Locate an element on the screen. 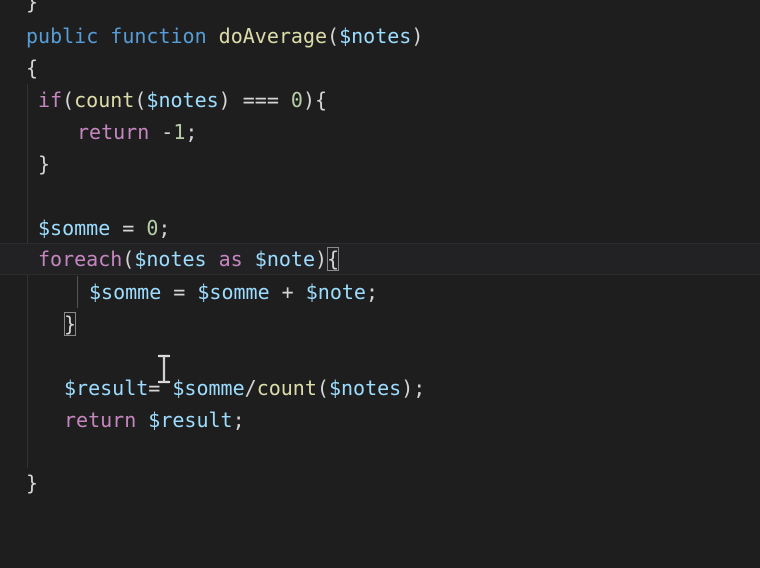  text-cursor-icon is located at coordinates (164, 369).